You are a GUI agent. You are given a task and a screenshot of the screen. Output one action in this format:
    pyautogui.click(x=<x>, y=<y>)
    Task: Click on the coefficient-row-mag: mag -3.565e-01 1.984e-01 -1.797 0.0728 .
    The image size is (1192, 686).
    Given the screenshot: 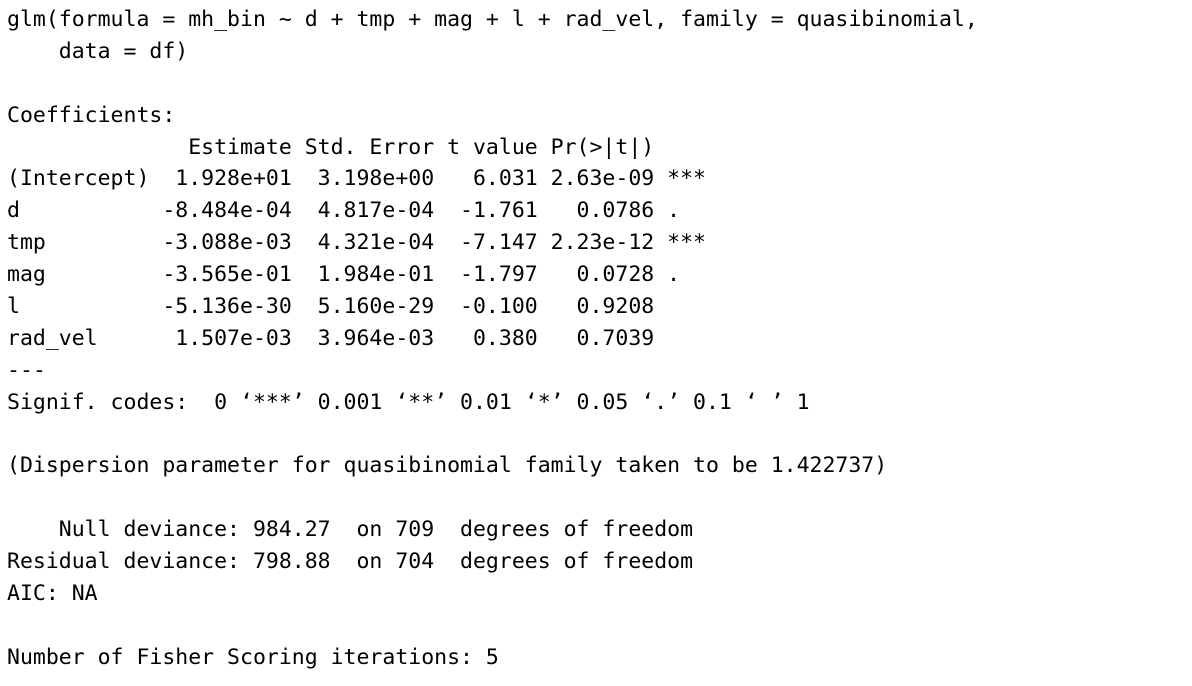 What is the action you would take?
    pyautogui.click(x=356, y=275)
    